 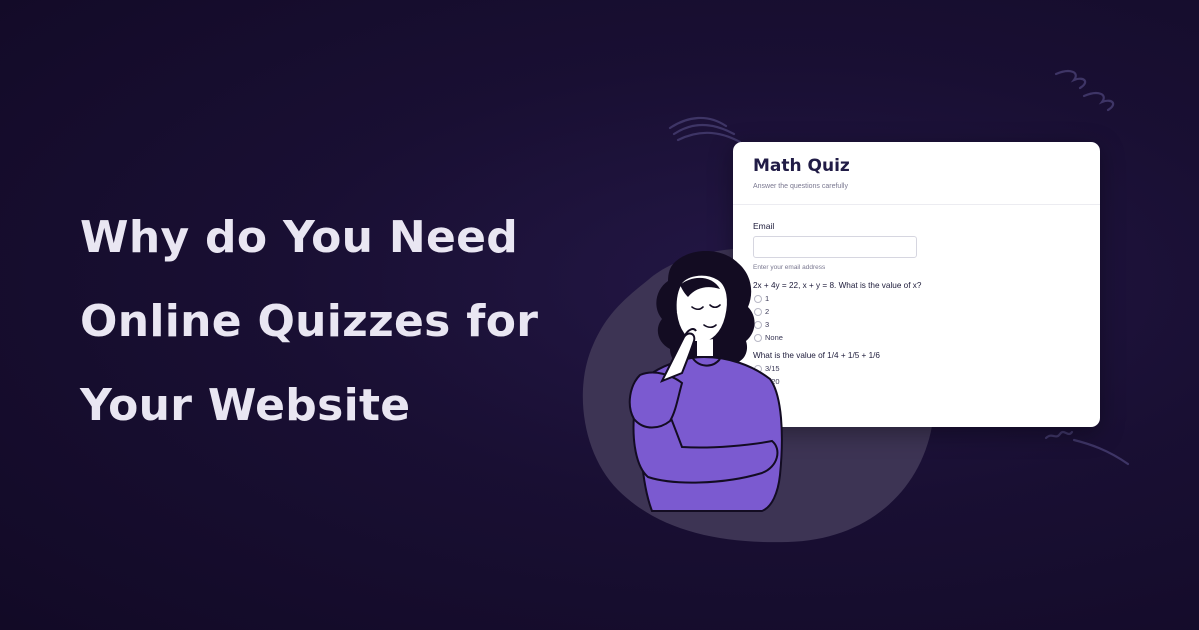 What do you see at coordinates (1084, 91) in the screenshot?
I see `scribble-decoration-top-right` at bounding box center [1084, 91].